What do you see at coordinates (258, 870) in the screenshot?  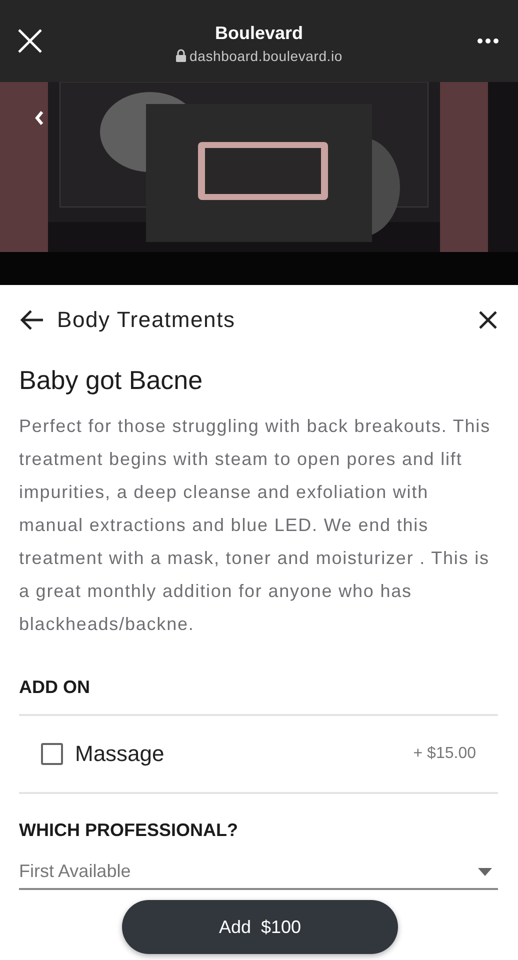 I see `professional-select: First Available` at bounding box center [258, 870].